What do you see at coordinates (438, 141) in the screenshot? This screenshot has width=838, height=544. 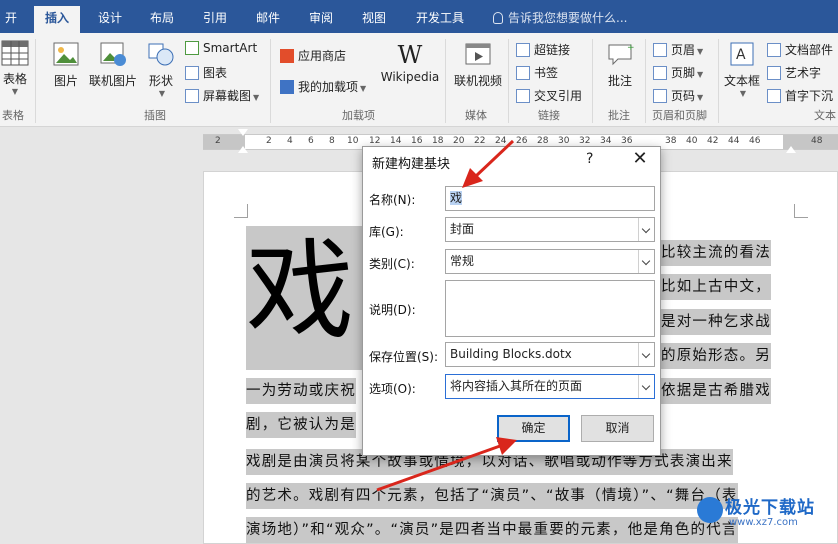 I see `ruler-number: 18` at bounding box center [438, 141].